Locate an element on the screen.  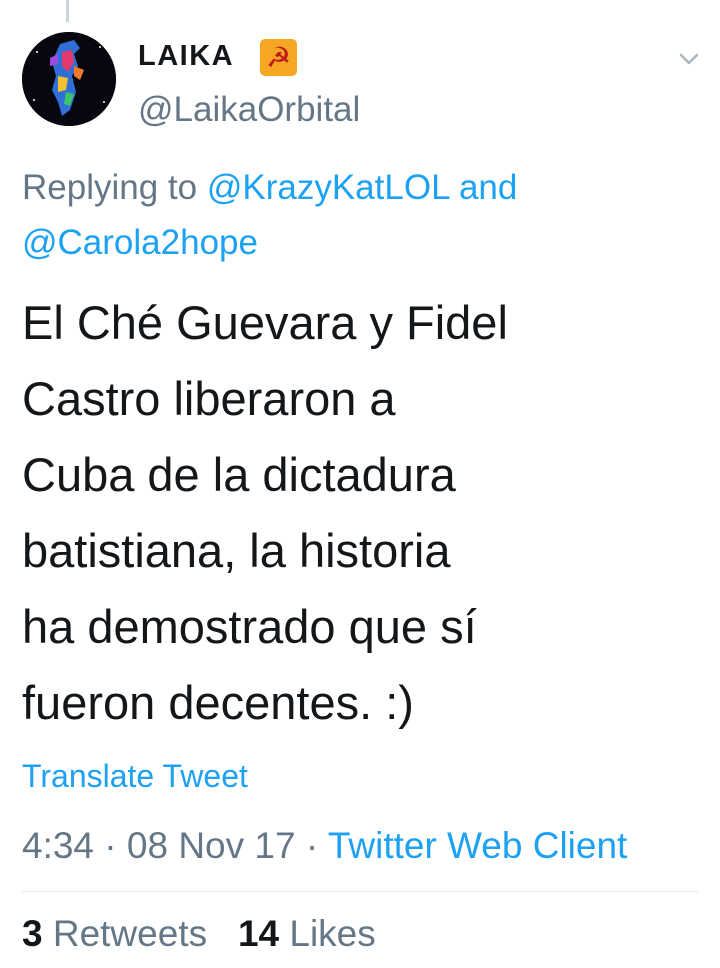
tweet-stats: 3 Retweets 14 Likes is located at coordinates (199, 934).